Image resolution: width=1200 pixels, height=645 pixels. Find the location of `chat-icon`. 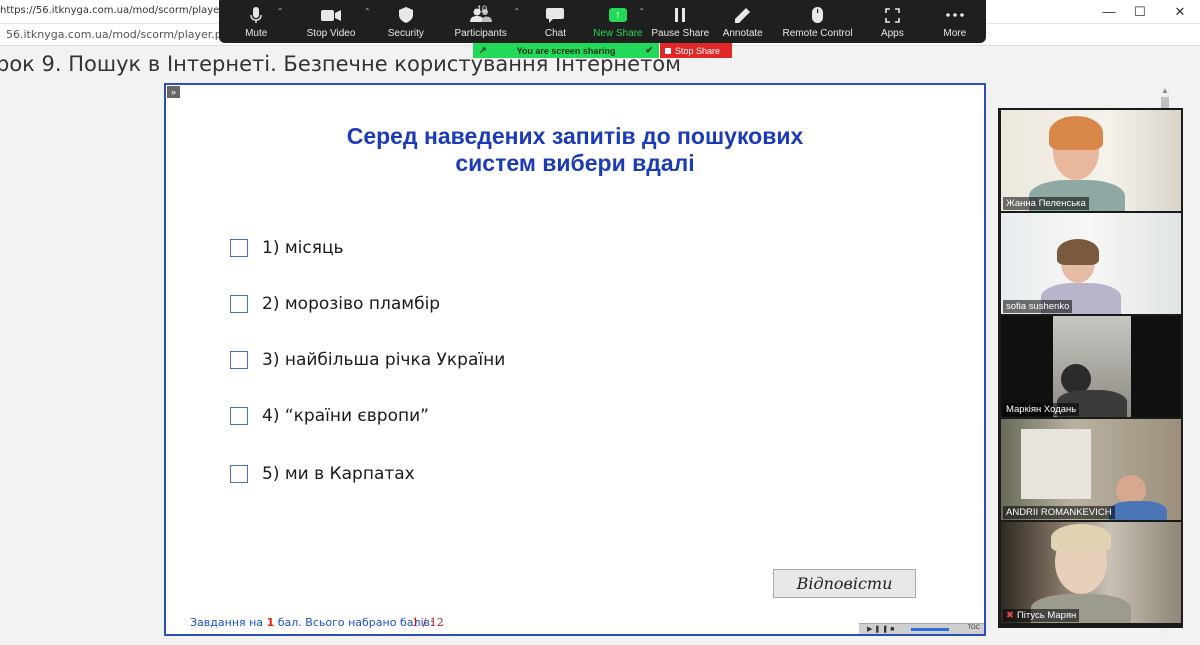

chat-icon is located at coordinates (555, 15).